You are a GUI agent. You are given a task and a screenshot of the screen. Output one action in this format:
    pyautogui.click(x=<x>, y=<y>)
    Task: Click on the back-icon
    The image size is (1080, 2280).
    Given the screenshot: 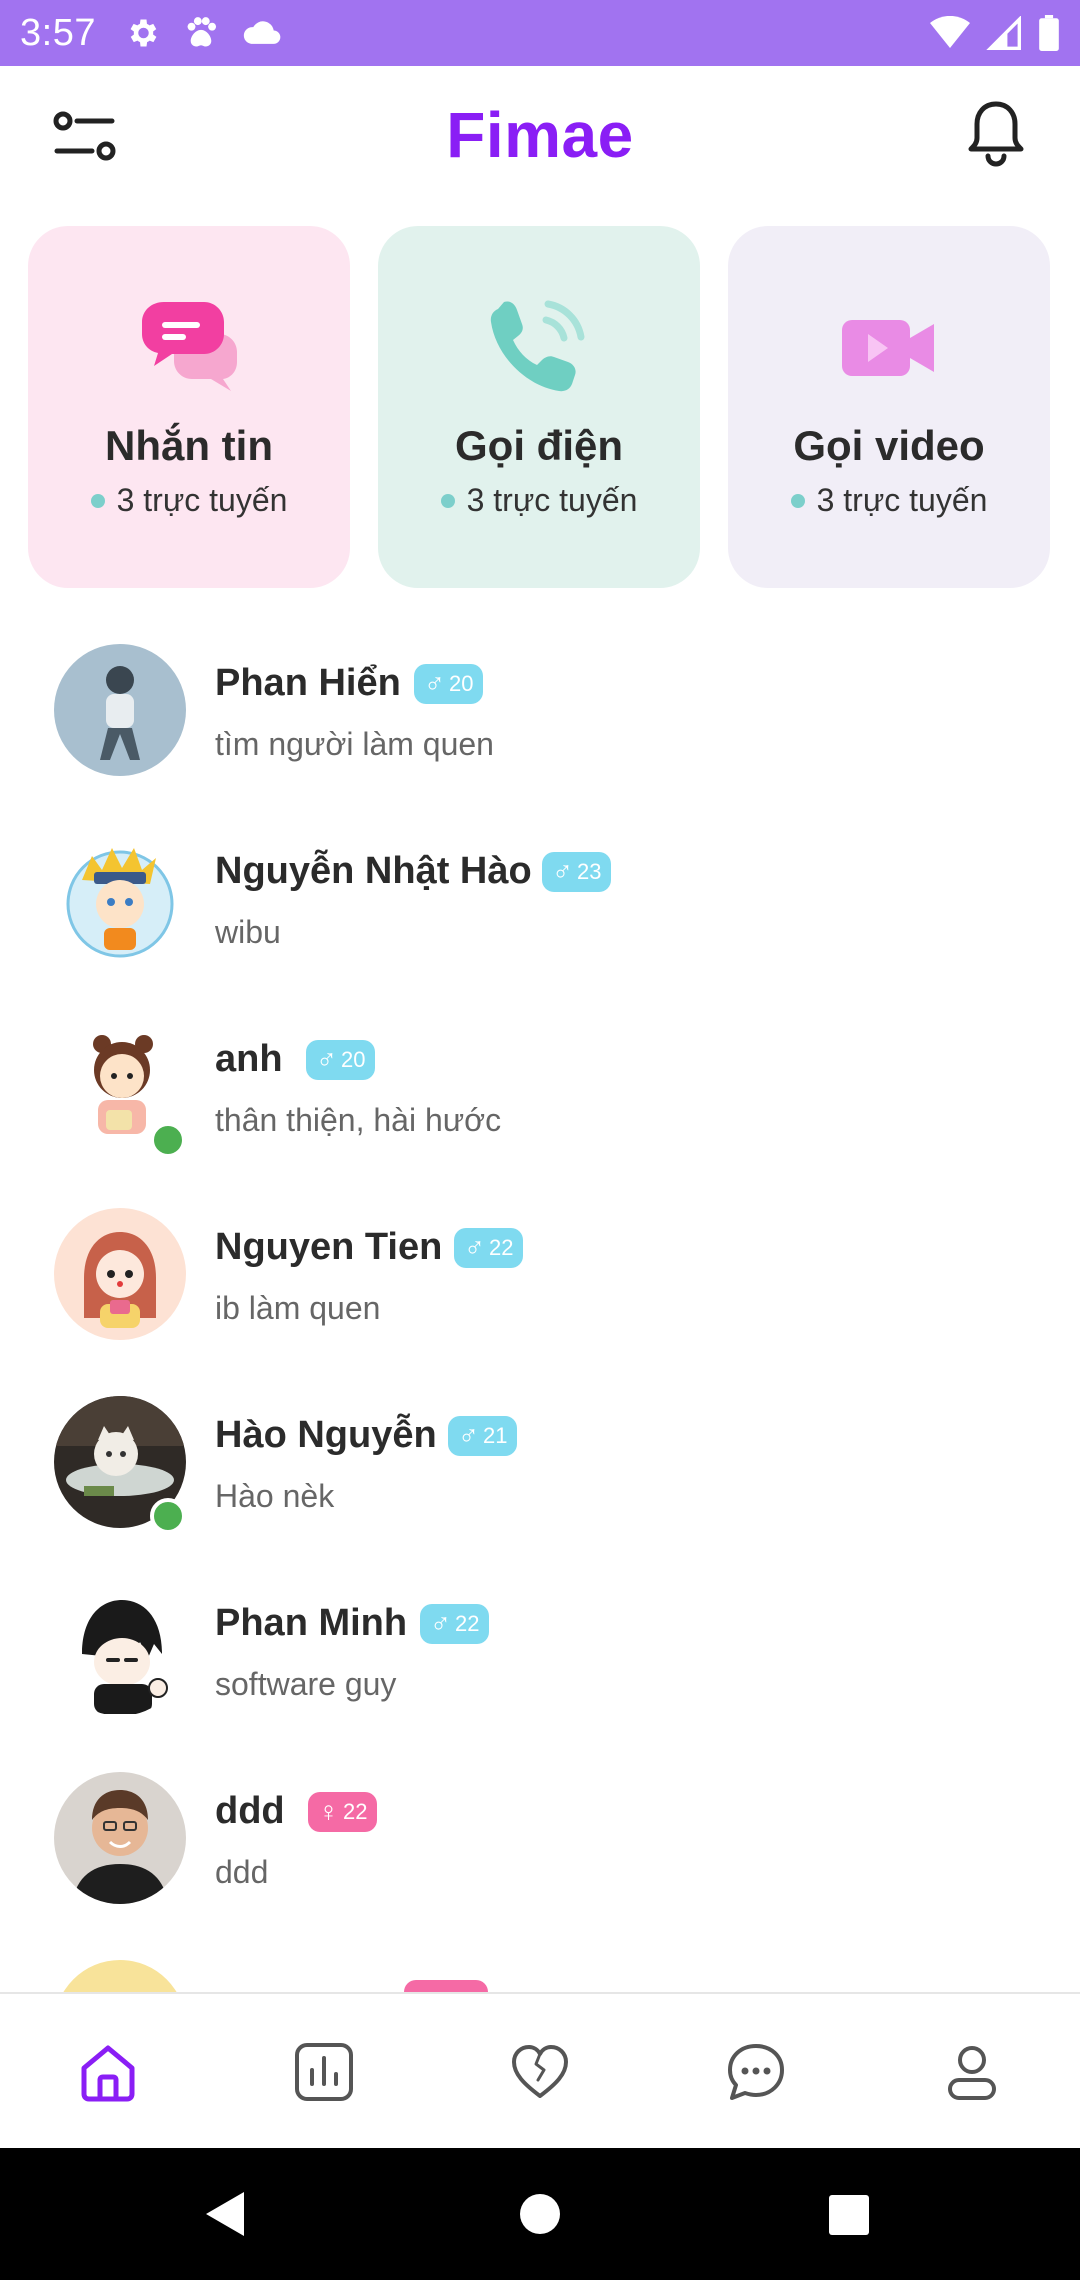 What is the action you would take?
    pyautogui.click(x=224, y=2214)
    